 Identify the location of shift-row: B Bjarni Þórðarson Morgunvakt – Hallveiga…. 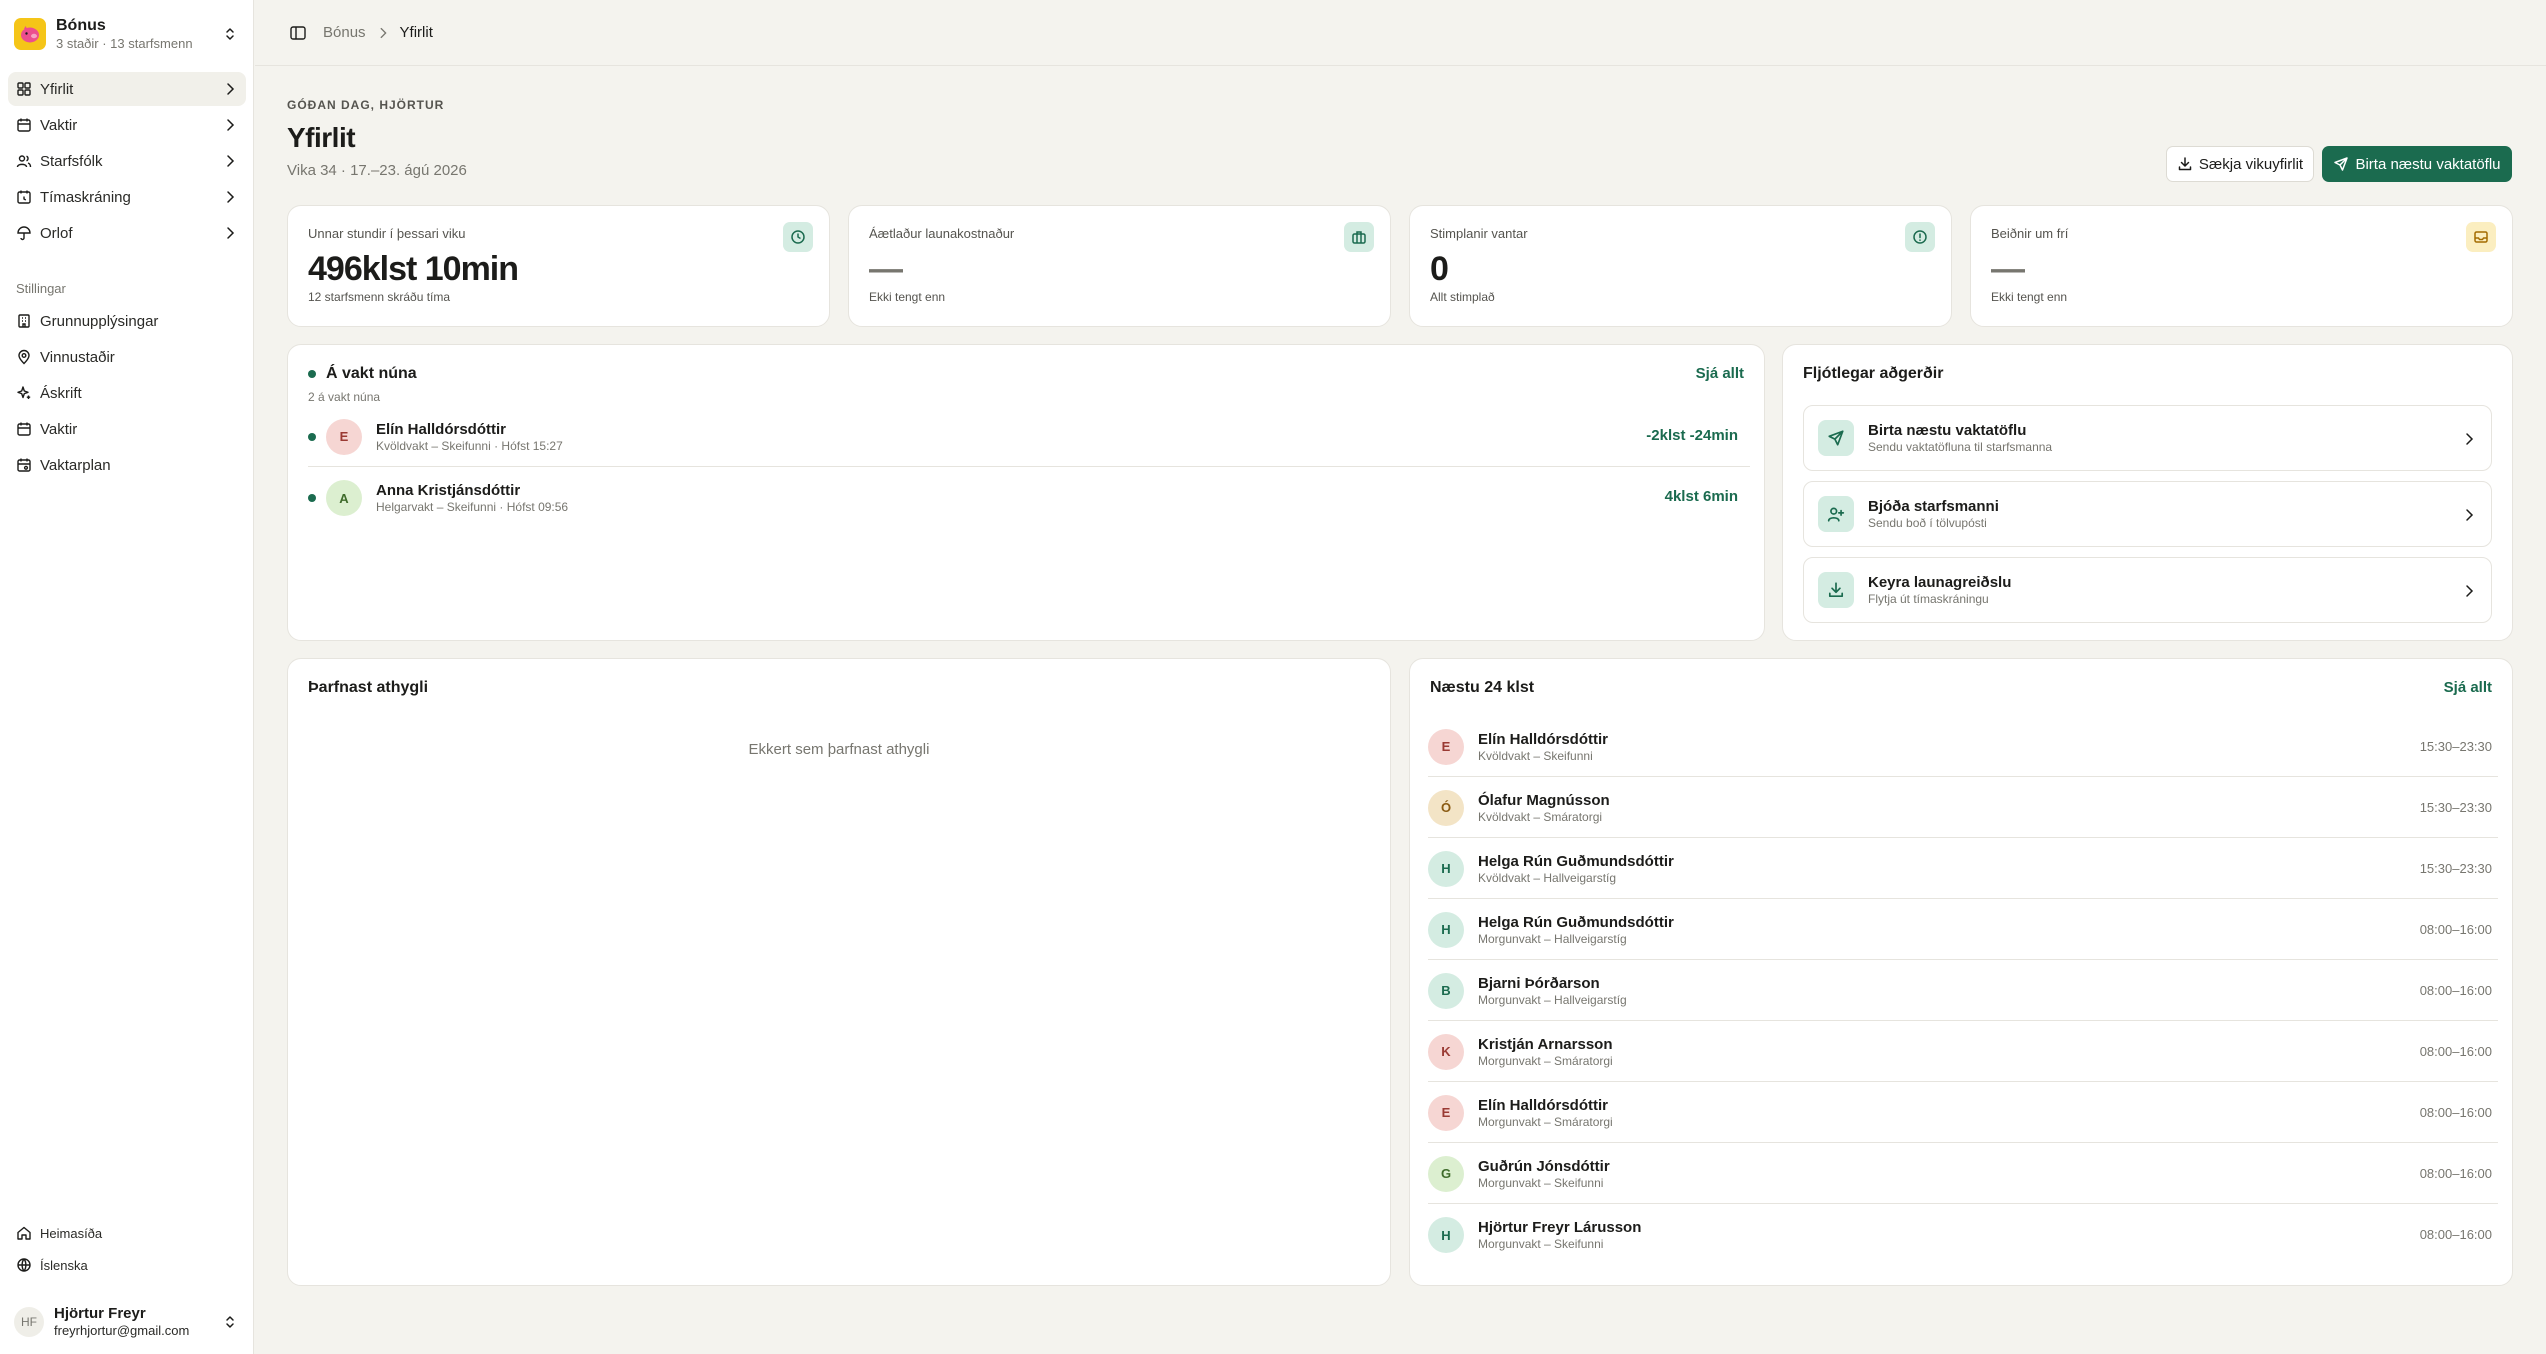
(1963, 991).